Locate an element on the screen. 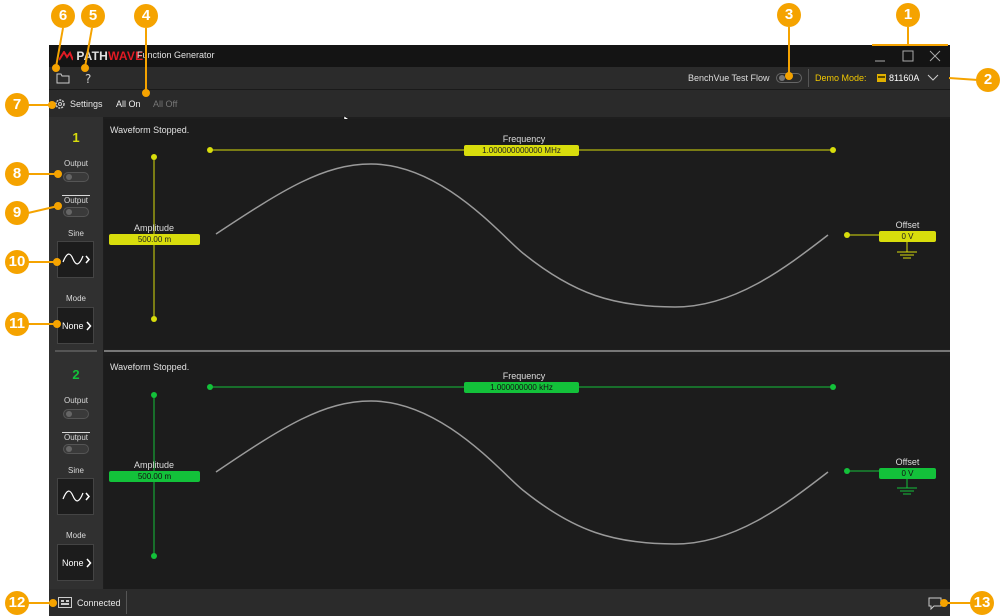 This screenshot has height=616, width=1000. callout-5: 5 is located at coordinates (93, 16).